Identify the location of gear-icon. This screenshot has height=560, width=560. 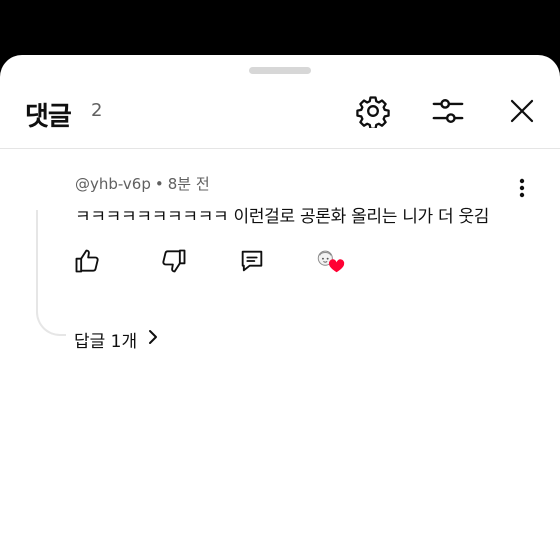
(373, 111).